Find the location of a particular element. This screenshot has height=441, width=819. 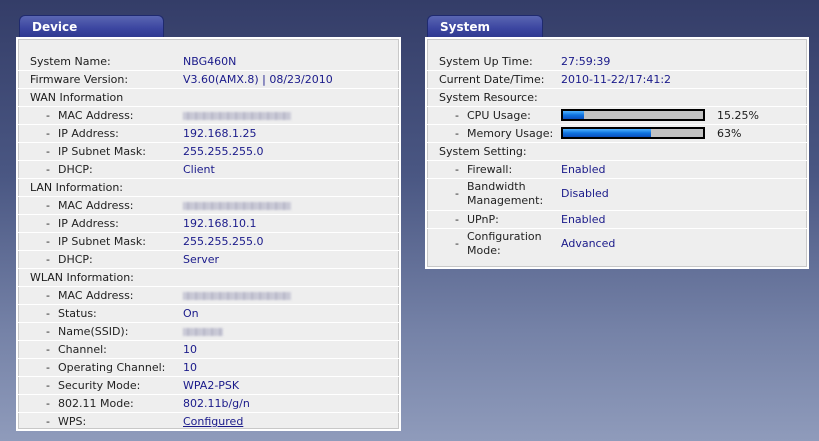

cpu-usage-row: - CPU Usage: 15.25% is located at coordinates (617, 116).